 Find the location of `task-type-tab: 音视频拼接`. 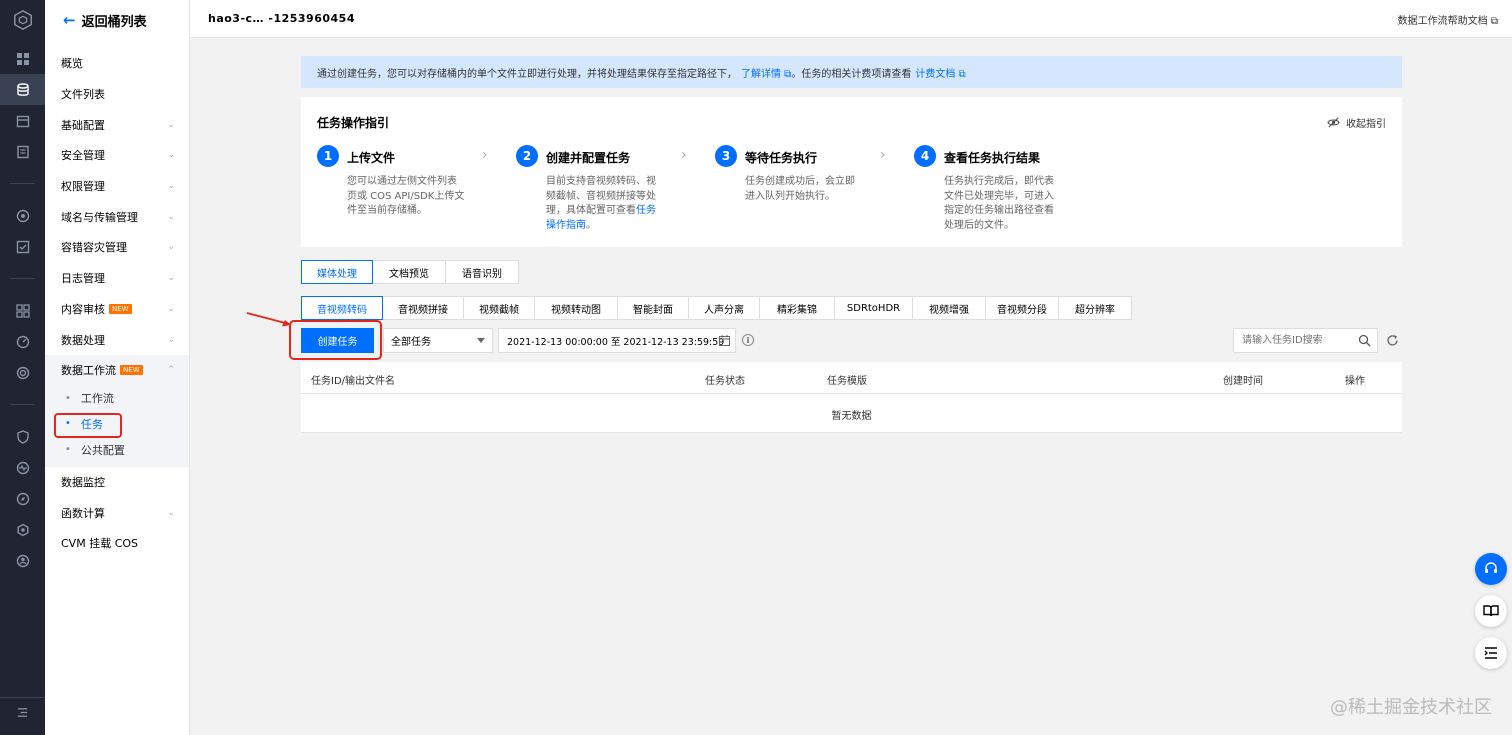

task-type-tab: 音视频拼接 is located at coordinates (423, 308).